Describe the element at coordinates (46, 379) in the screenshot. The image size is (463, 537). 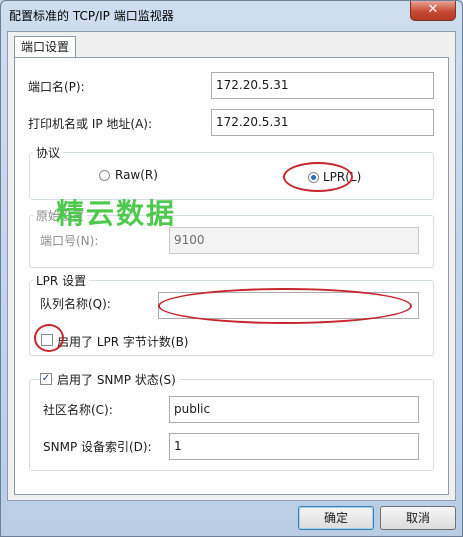
I see `snmp-enabled-checkbox: ✓` at that location.